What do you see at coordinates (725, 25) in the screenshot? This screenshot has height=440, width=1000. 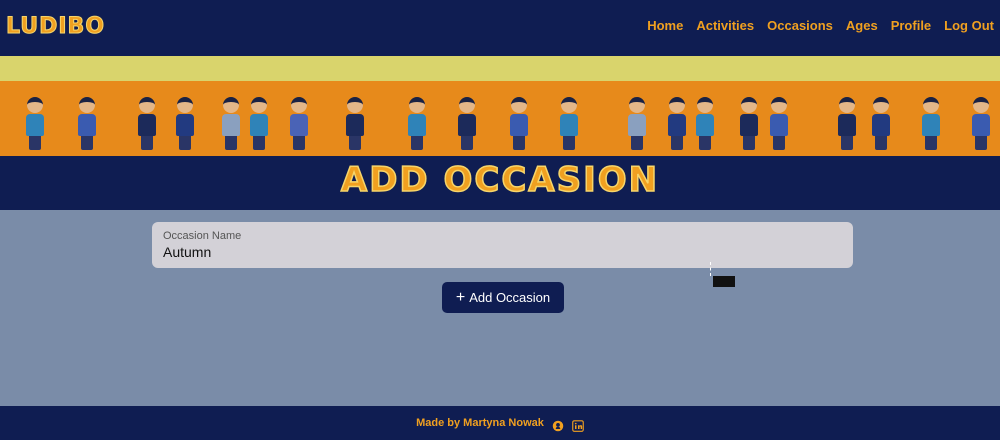 I see `nav-link-activities: Activities` at bounding box center [725, 25].